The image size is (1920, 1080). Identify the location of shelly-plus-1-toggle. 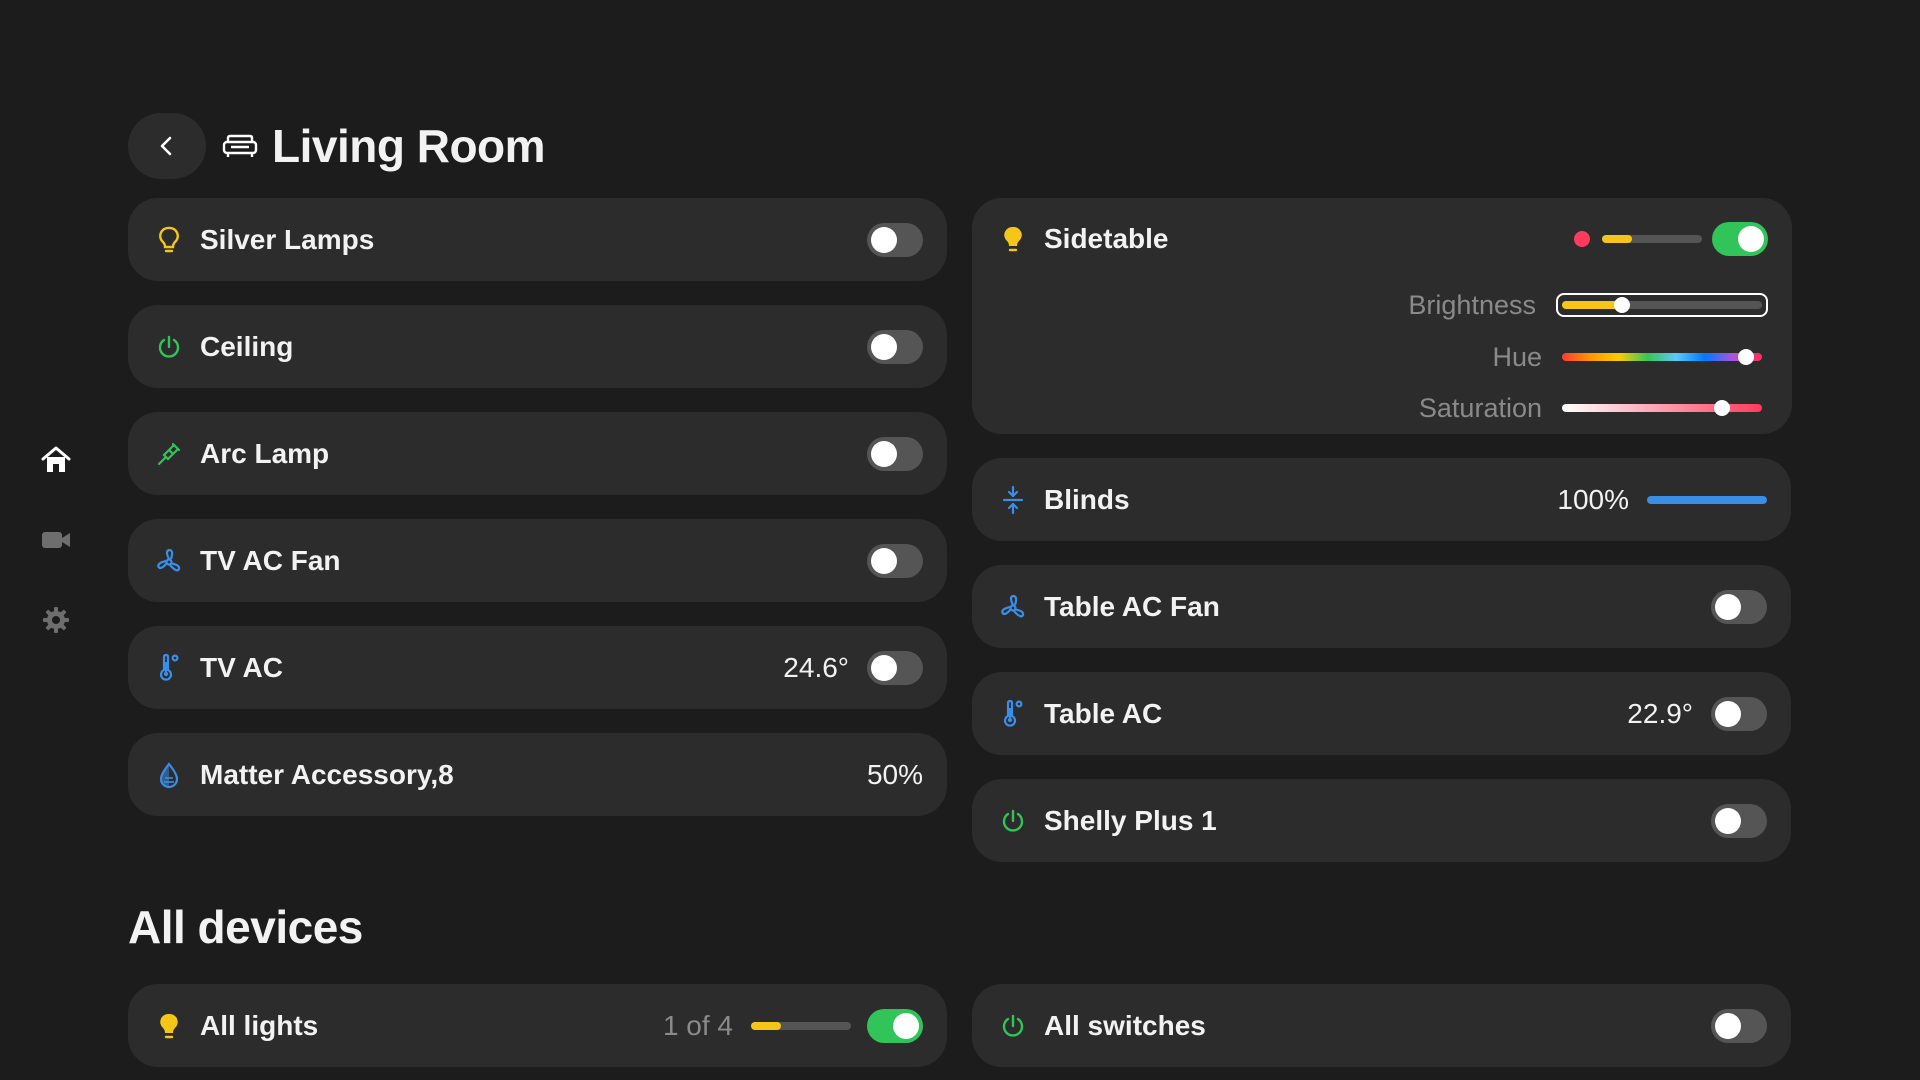
(1739, 820).